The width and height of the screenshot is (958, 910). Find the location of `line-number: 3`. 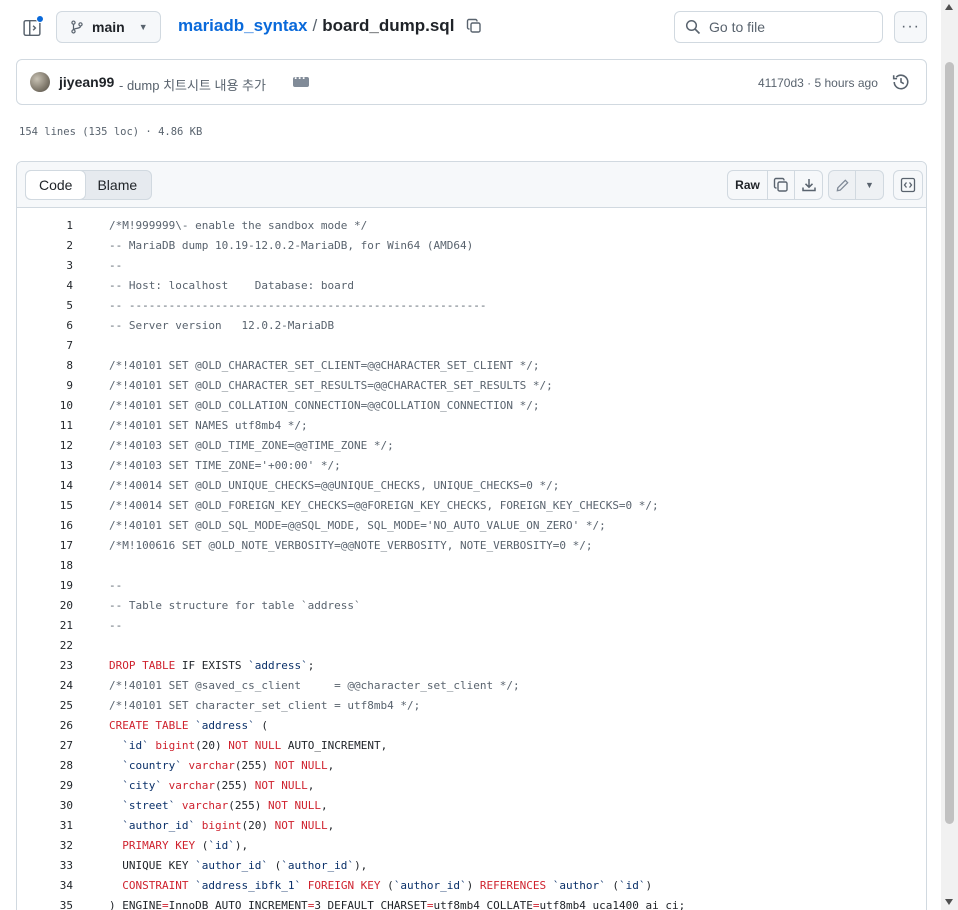

line-number: 3 is located at coordinates (45, 266).